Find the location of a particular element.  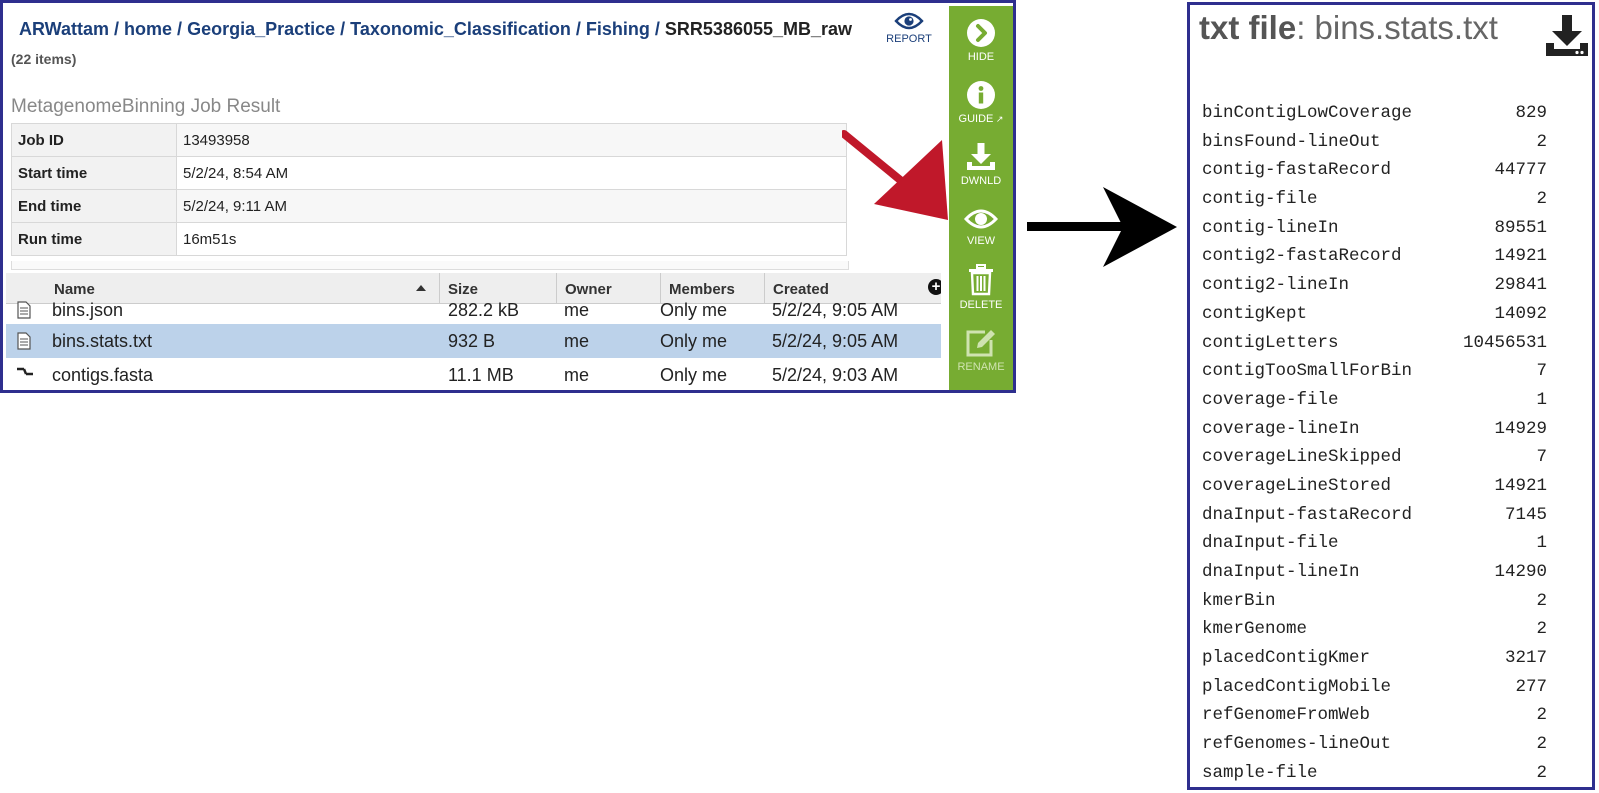

sort-ascending-icon is located at coordinates (421, 288).